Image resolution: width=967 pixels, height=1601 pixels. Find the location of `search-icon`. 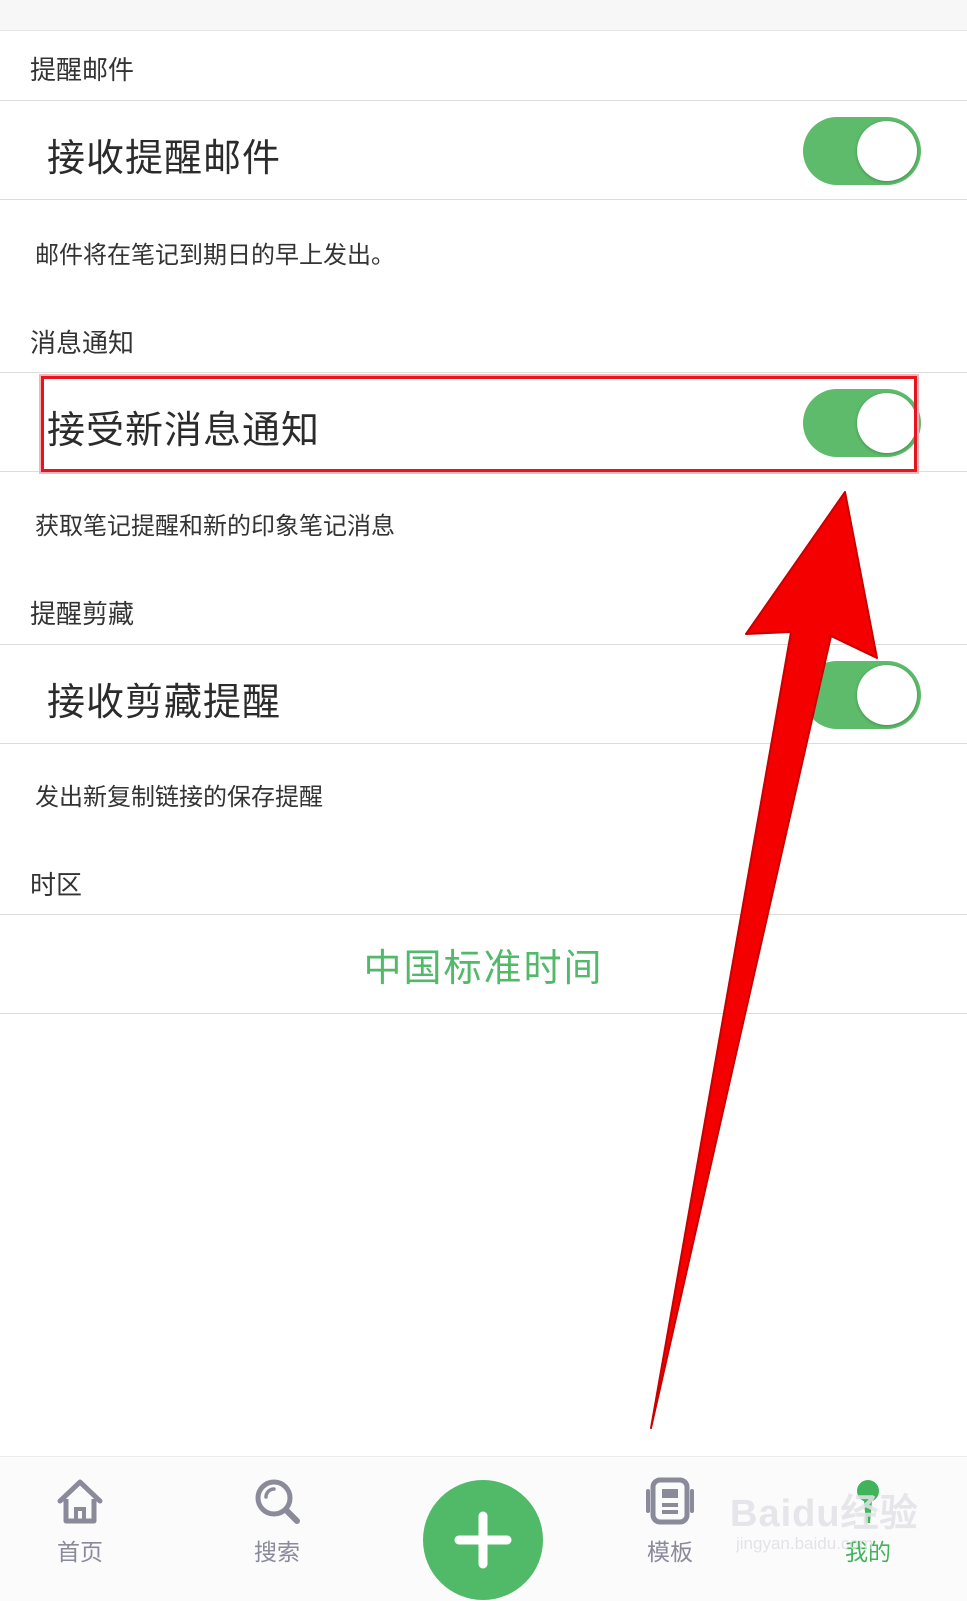

search-icon is located at coordinates (277, 1501).